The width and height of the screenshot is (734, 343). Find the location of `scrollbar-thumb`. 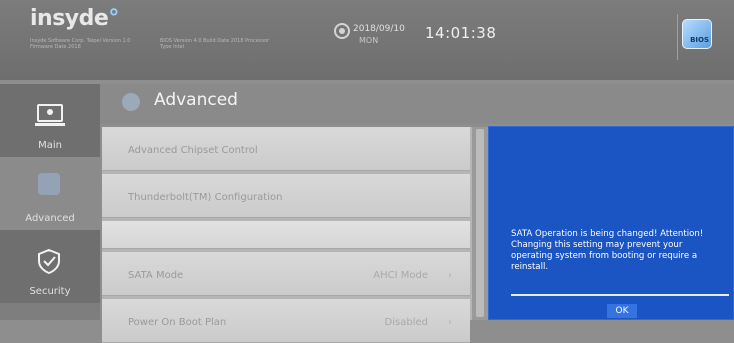

scrollbar-thumb is located at coordinates (480, 223).